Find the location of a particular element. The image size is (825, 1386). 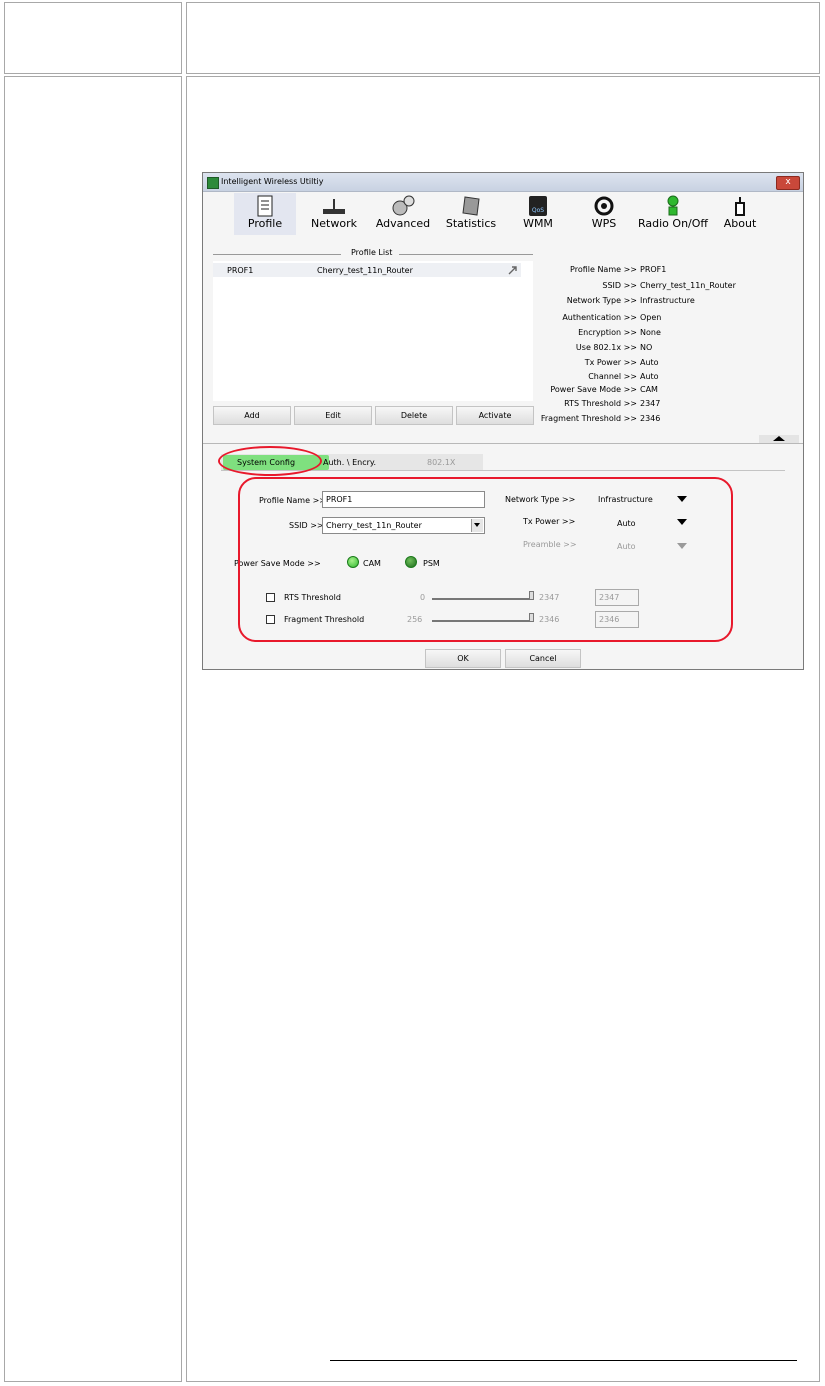

close-icon: x is located at coordinates (788, 182).